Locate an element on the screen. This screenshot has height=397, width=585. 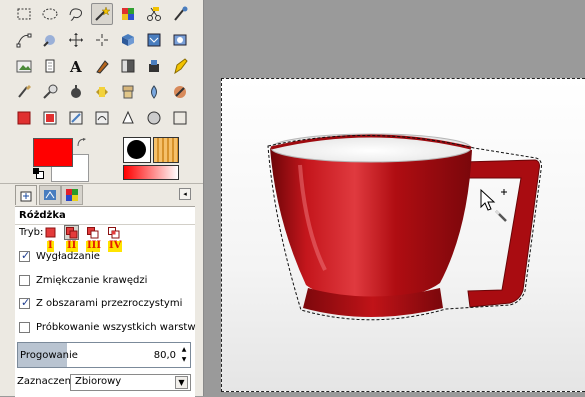
sample-merged-checkbox is located at coordinates (24, 327).